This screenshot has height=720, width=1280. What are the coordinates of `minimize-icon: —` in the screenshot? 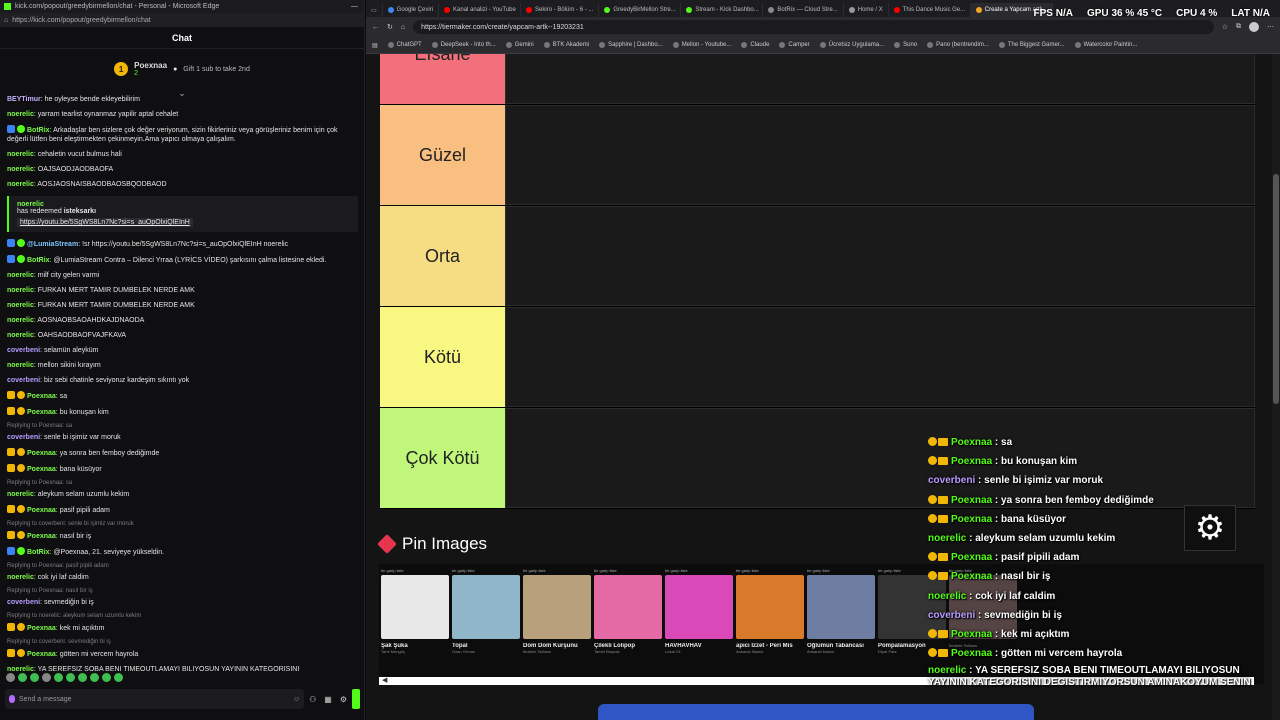 It's located at (354, 6).